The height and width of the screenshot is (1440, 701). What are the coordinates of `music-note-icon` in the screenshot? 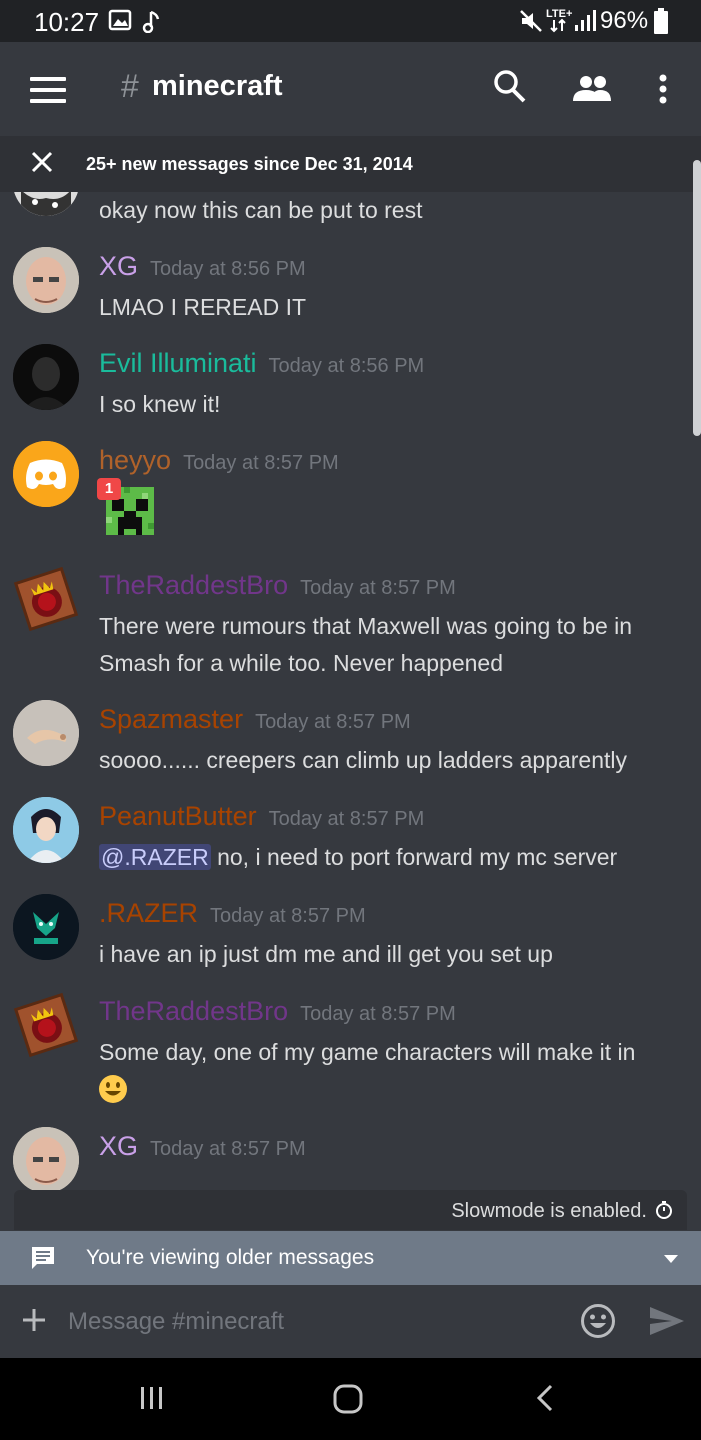 It's located at (151, 21).